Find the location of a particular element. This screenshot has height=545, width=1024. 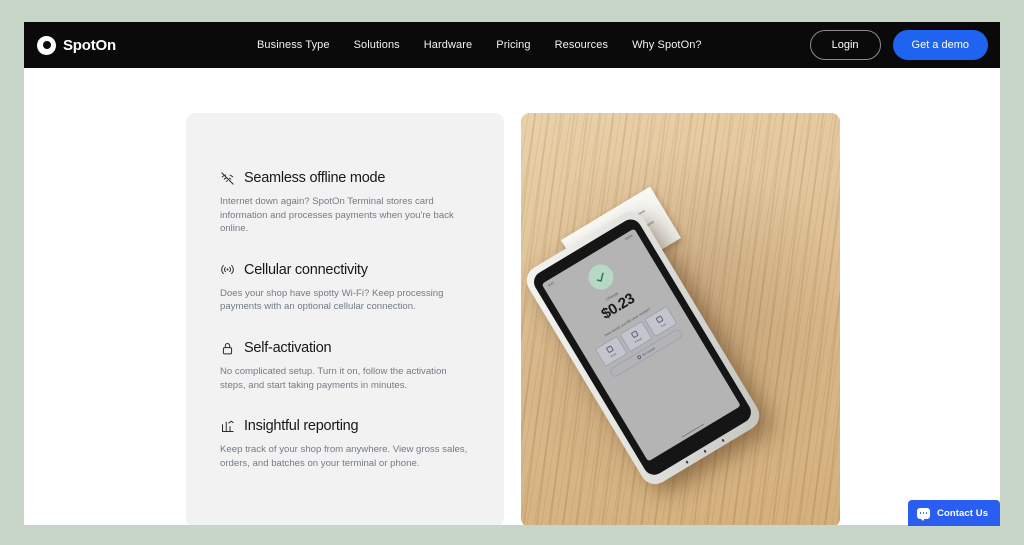

feature-heading: Seamless offline mode is located at coordinates (346, 178).